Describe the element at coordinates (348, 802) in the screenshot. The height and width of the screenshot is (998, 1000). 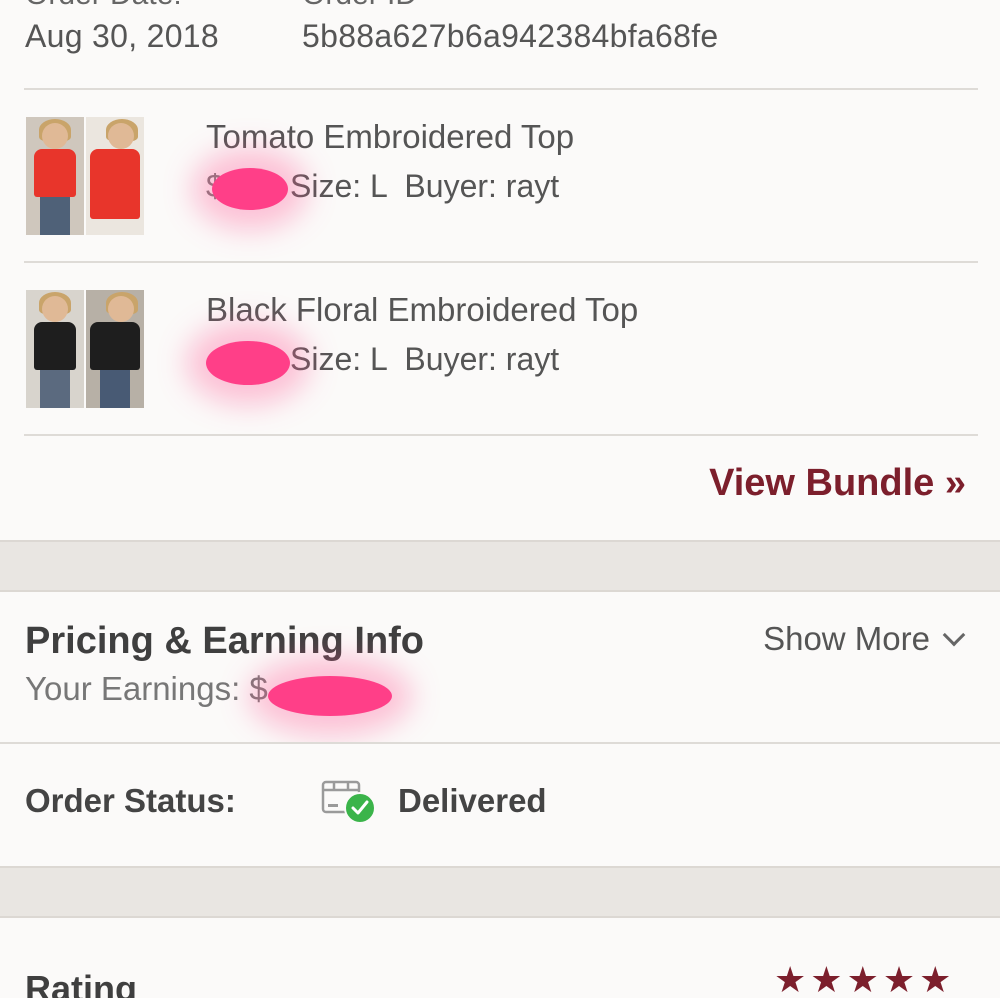
I see `delivered-box-icon` at that location.